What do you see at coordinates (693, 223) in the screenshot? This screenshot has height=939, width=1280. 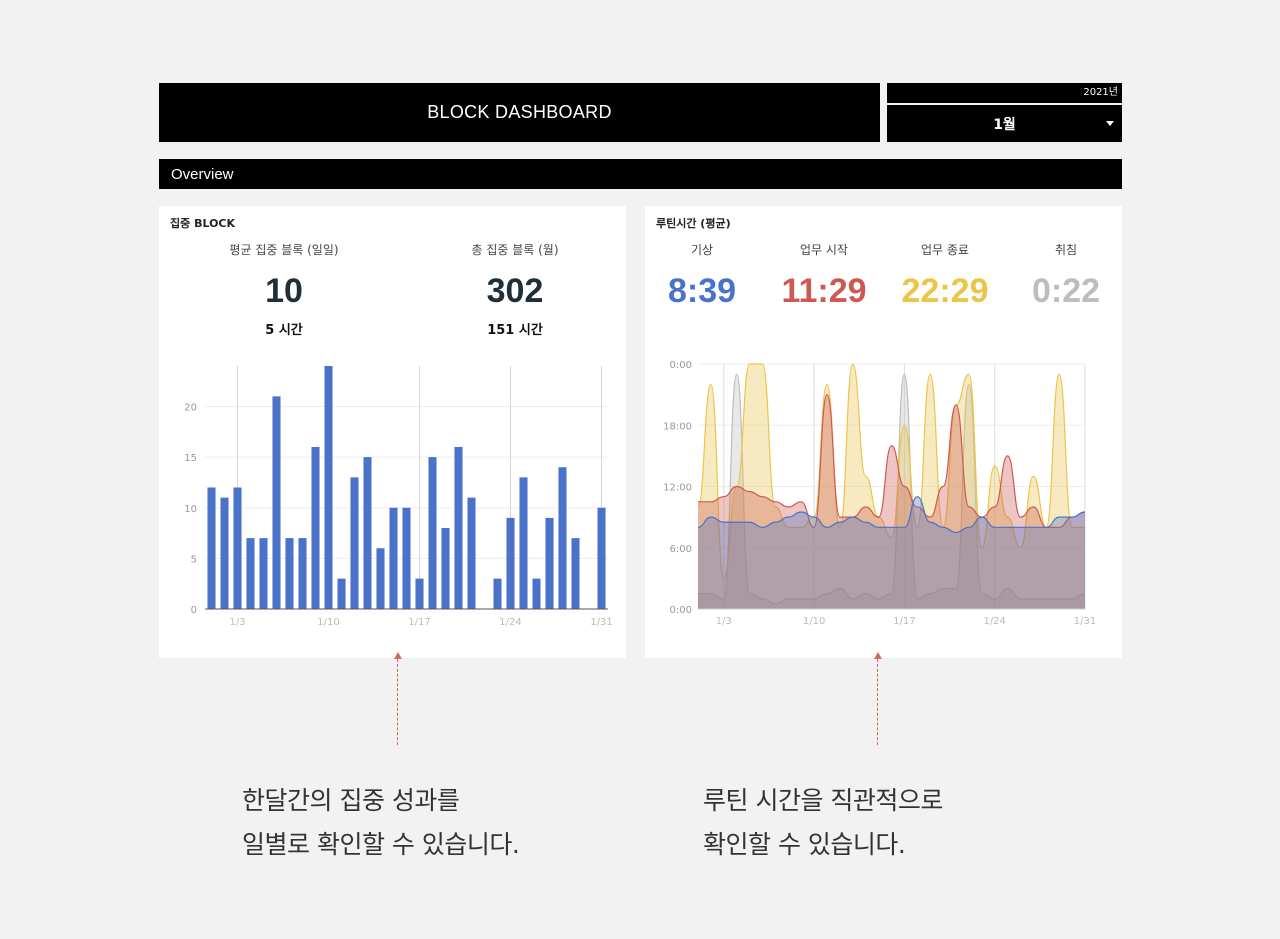 I see `routine-card-title: 루틴시간 (평균)` at bounding box center [693, 223].